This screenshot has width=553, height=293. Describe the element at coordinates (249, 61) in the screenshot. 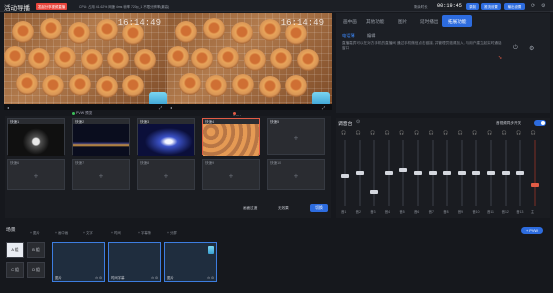

I see `pgm-preview: 16:14:49 ◂ ⤢` at that location.